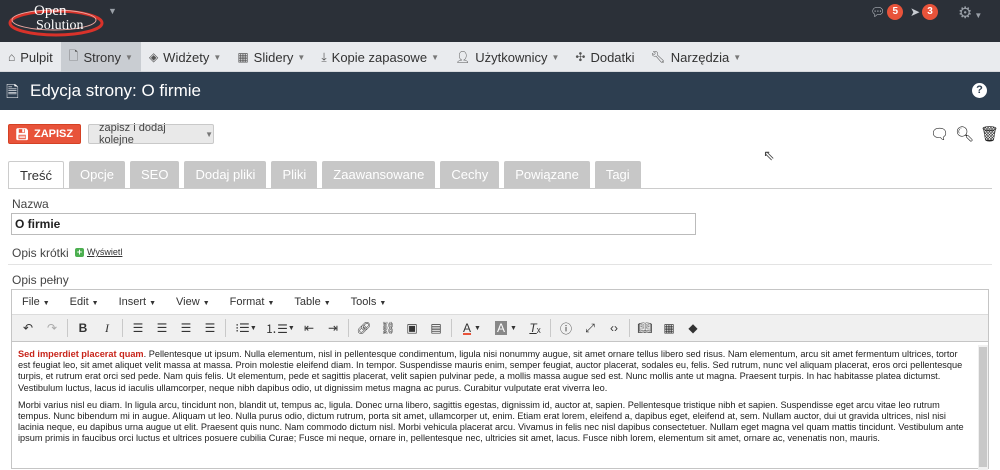 Image resolution: width=1000 pixels, height=470 pixels. I want to click on nav-item-narzedzia: 🔧︎ Narzędzia ▼, so click(696, 57).